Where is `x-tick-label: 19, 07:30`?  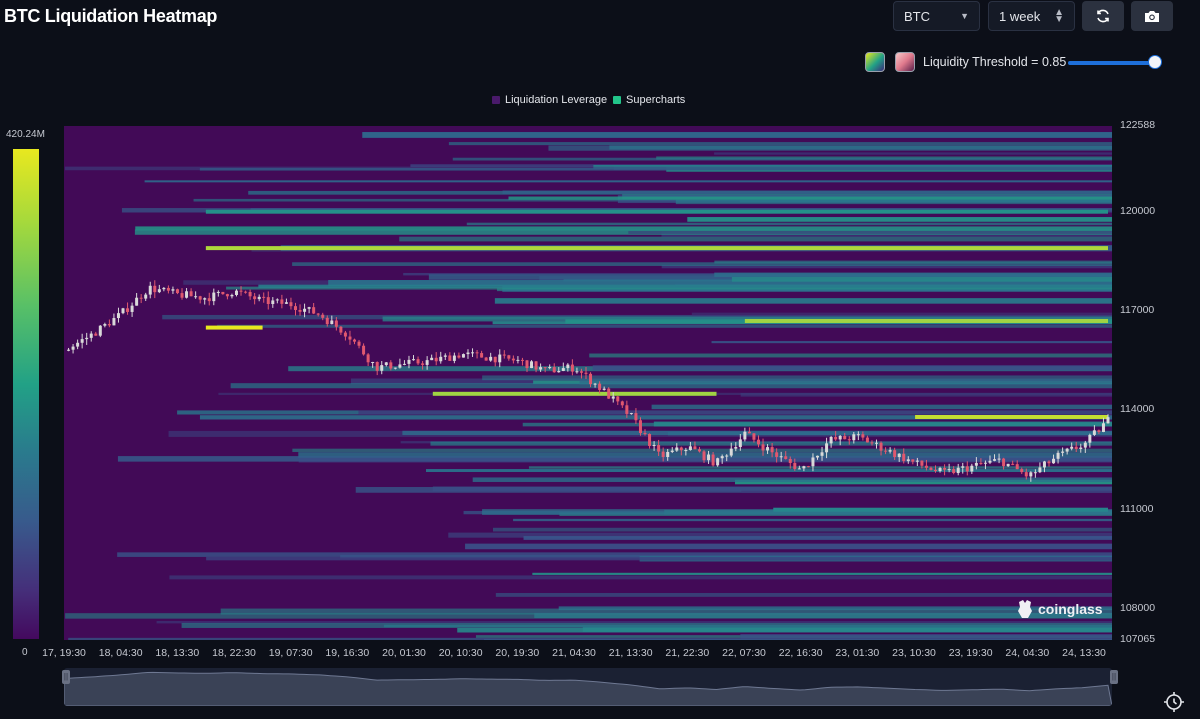 x-tick-label: 19, 07:30 is located at coordinates (291, 653).